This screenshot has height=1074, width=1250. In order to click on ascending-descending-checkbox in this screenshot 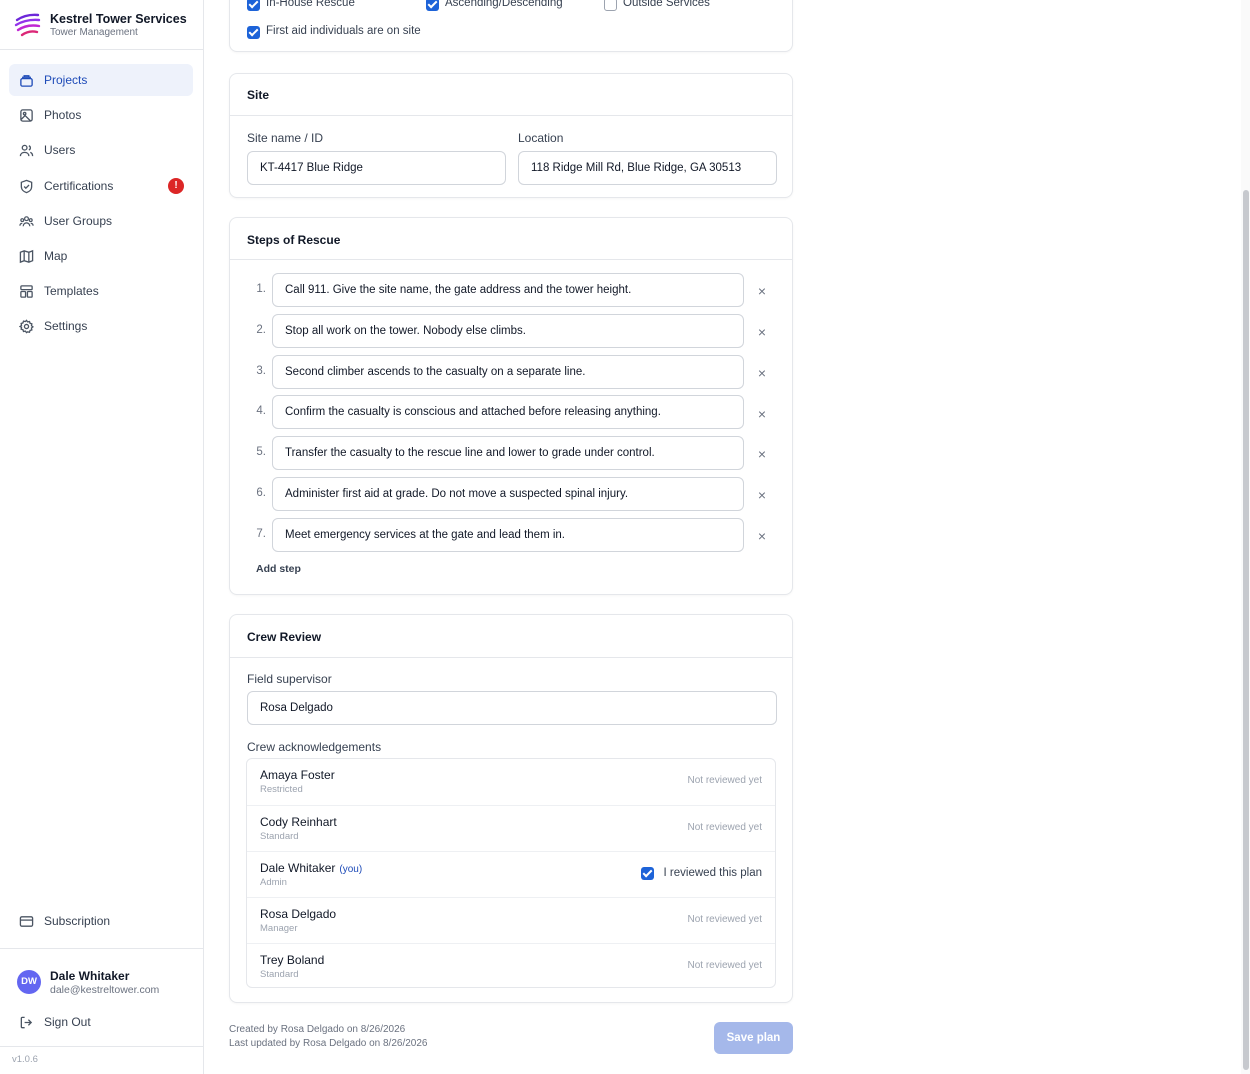, I will do `click(432, 5)`.